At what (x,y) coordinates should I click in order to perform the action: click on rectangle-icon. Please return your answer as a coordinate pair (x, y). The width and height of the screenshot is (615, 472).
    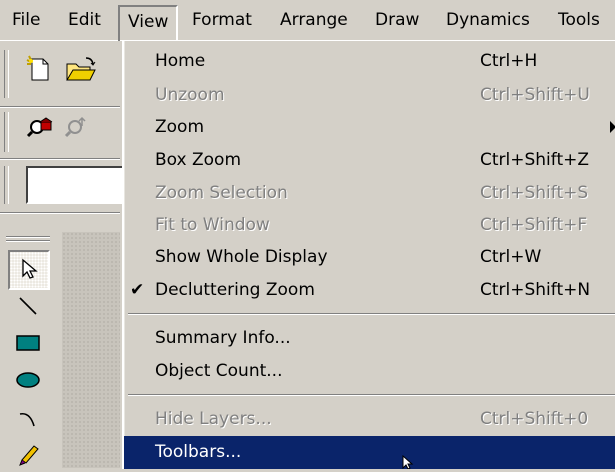
    Looking at the image, I should click on (28, 343).